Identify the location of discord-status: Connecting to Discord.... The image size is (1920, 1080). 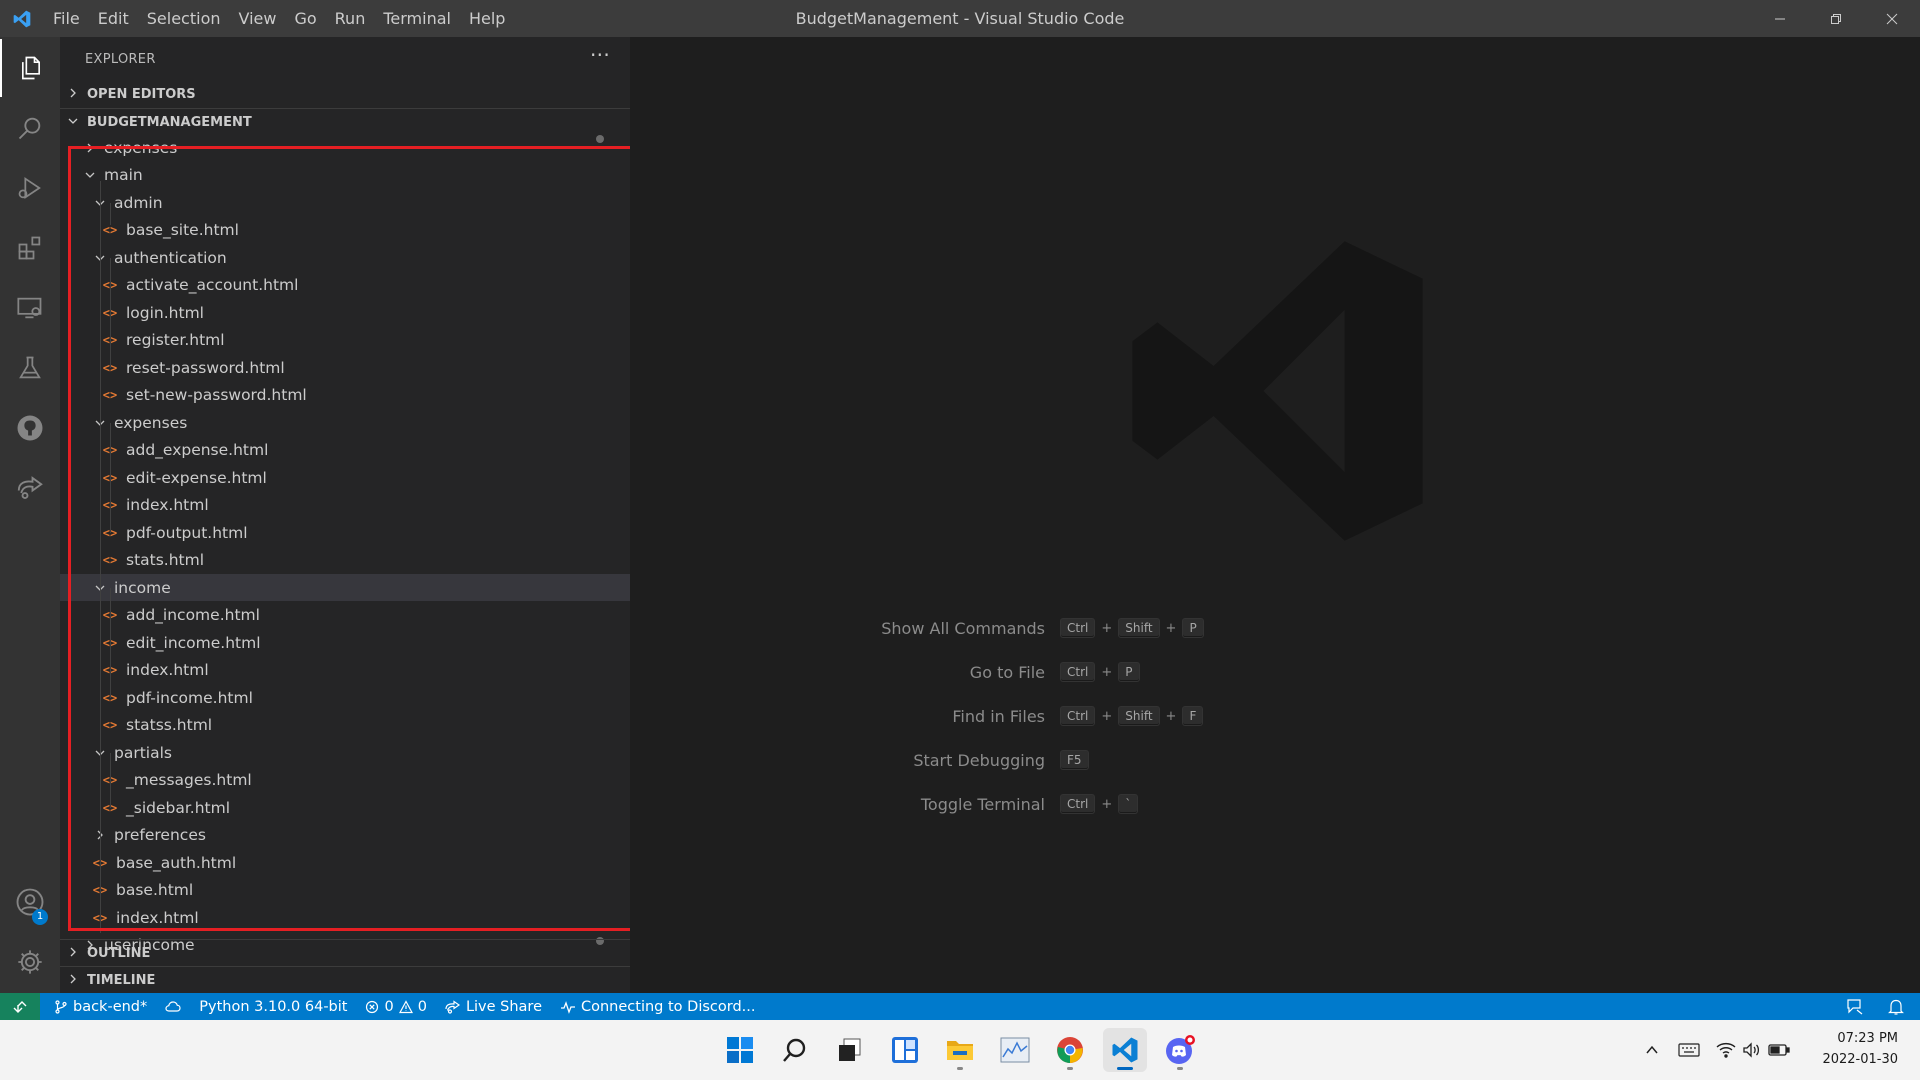
(657, 1007).